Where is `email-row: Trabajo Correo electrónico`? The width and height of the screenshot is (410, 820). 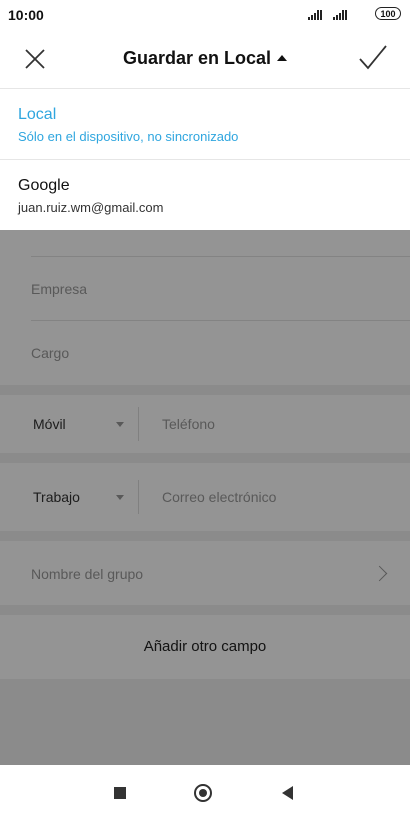
email-row: Trabajo Correo electrónico is located at coordinates (205, 497).